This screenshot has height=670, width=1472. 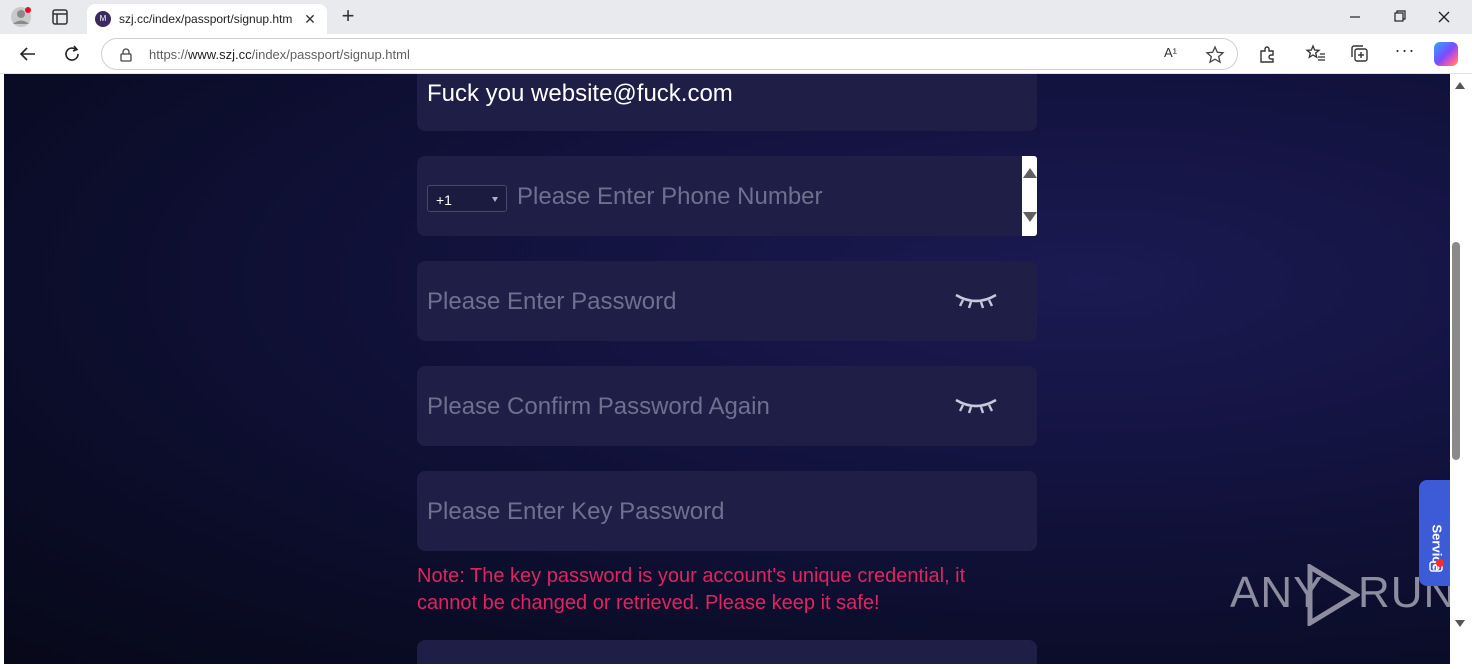 I want to click on phone-placeholder: Please Enter Phone Number, so click(x=670, y=197).